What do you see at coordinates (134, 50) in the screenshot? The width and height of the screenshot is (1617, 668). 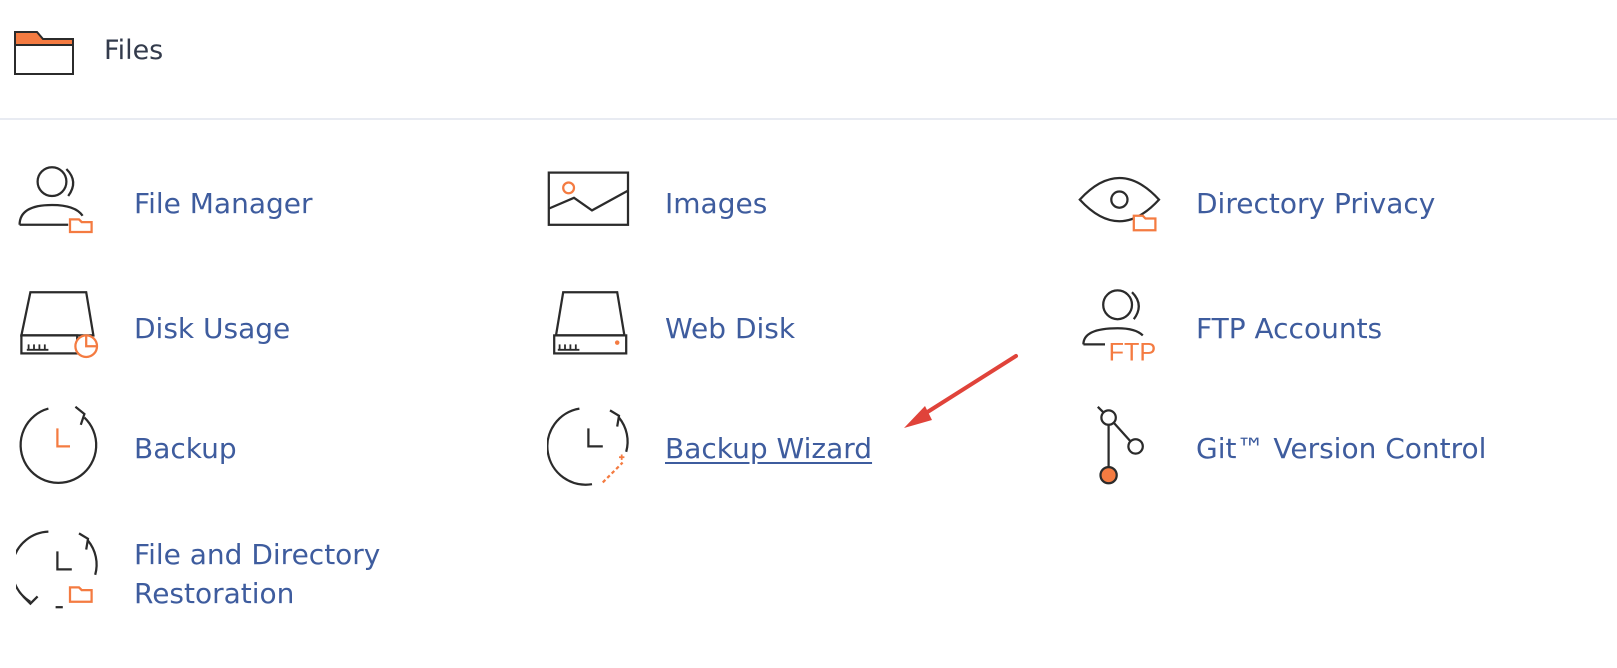 I see `section-title: Files` at bounding box center [134, 50].